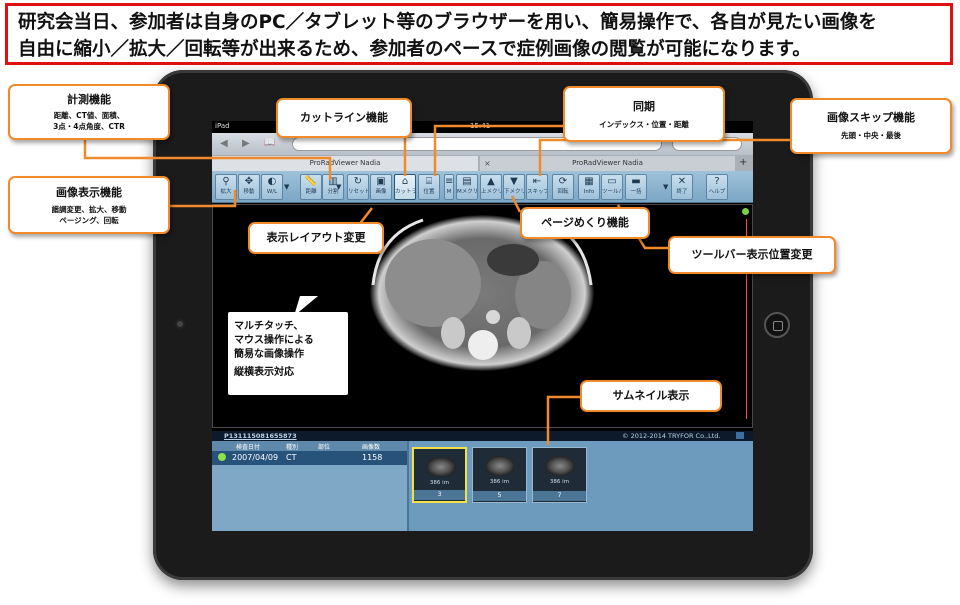  I want to click on speech-line-2: マウス操作による, so click(274, 340).